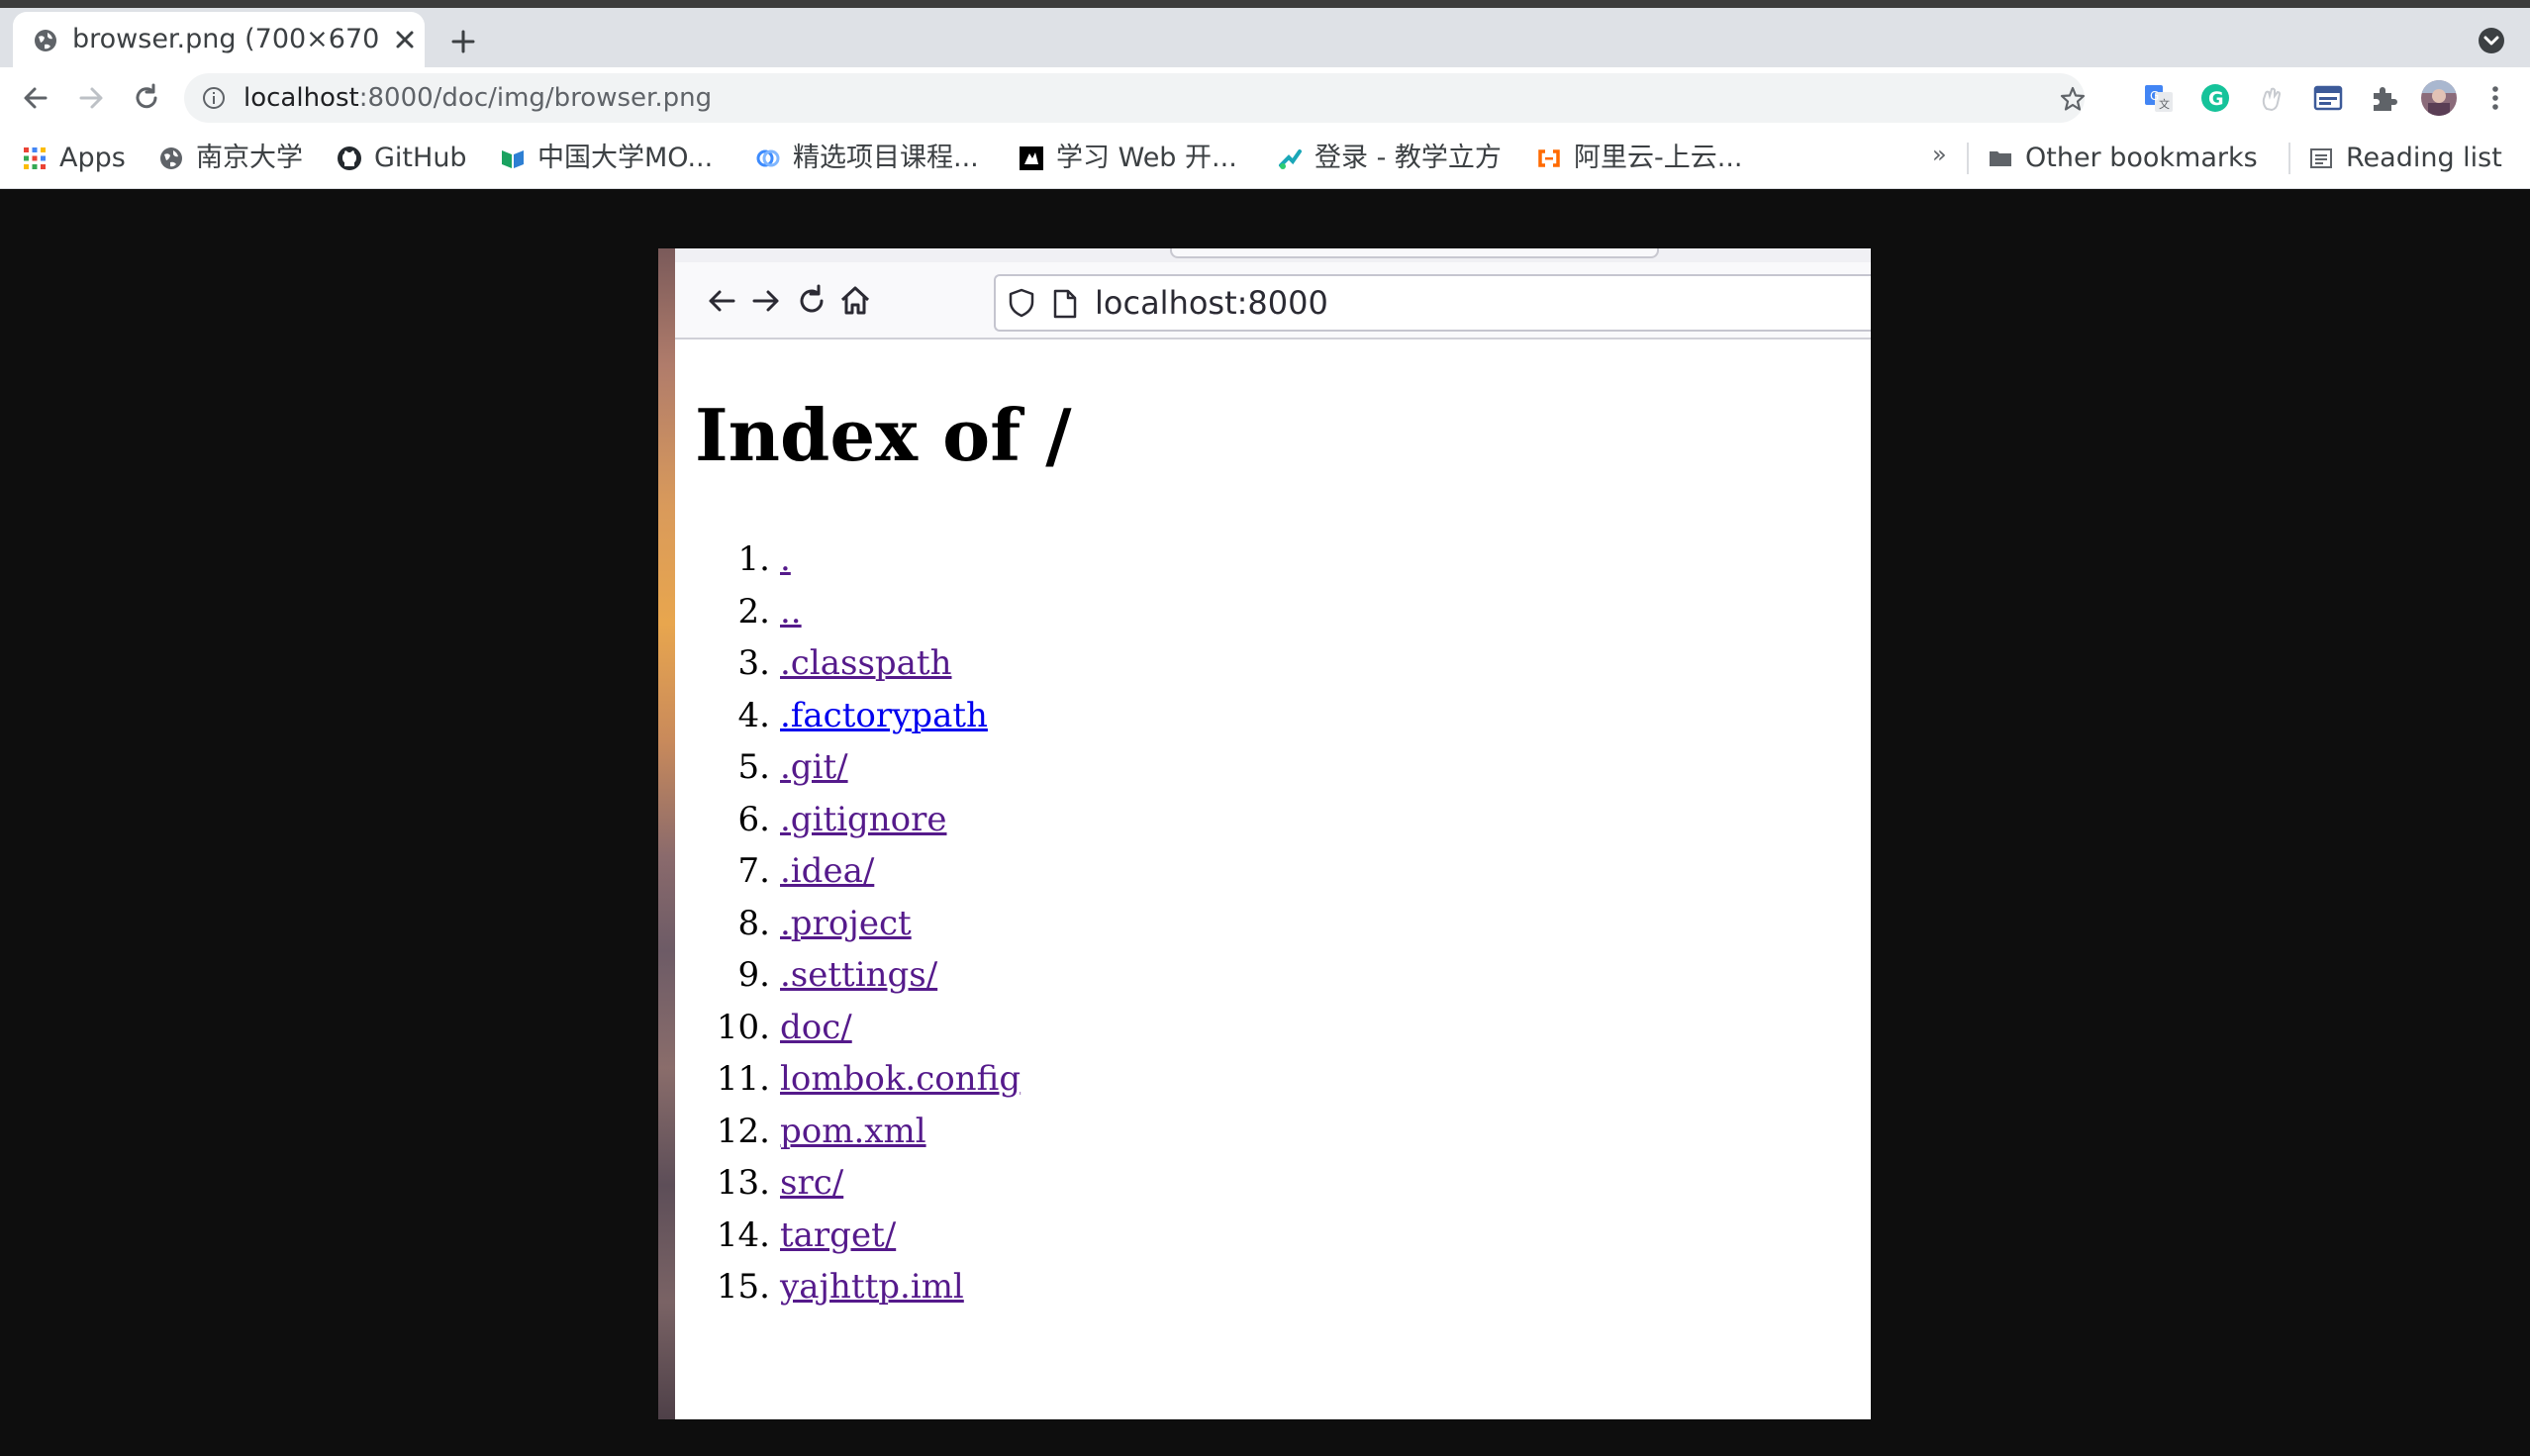 The width and height of the screenshot is (2530, 1456). I want to click on bookmark-apps: Apps, so click(74, 158).